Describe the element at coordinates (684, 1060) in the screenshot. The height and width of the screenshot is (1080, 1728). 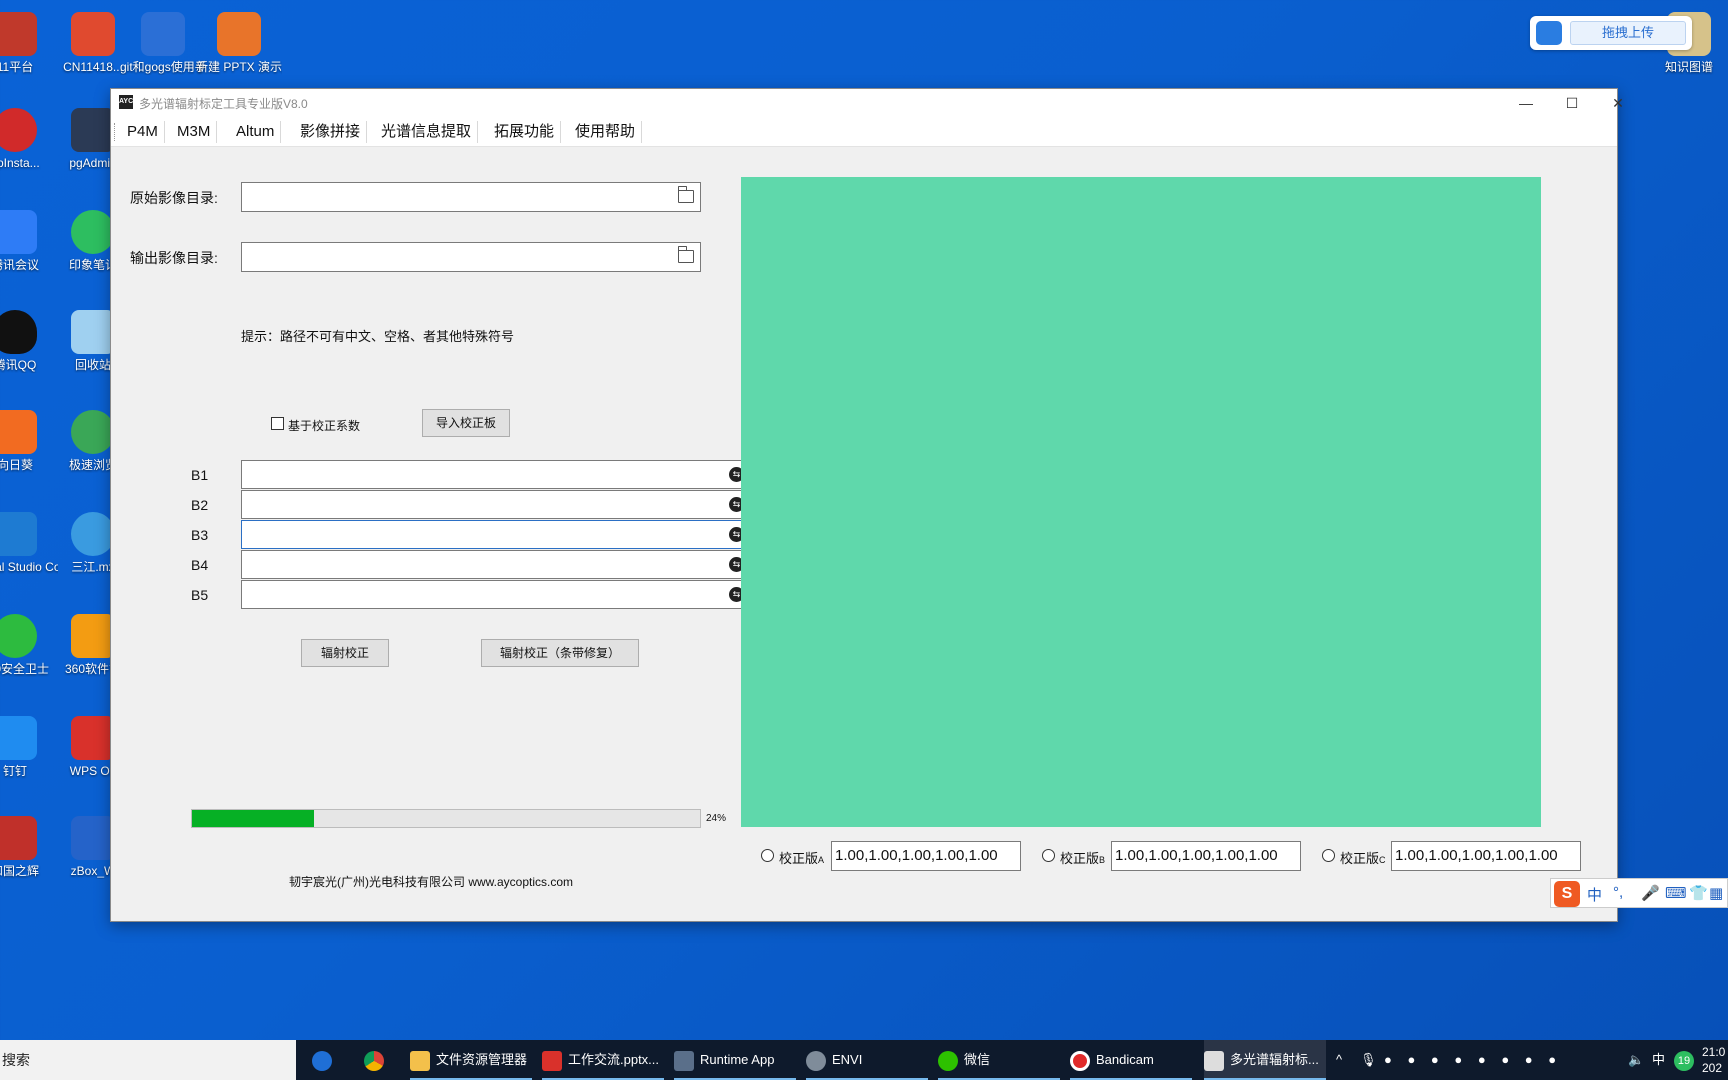
I see `runtime-app-icon` at that location.